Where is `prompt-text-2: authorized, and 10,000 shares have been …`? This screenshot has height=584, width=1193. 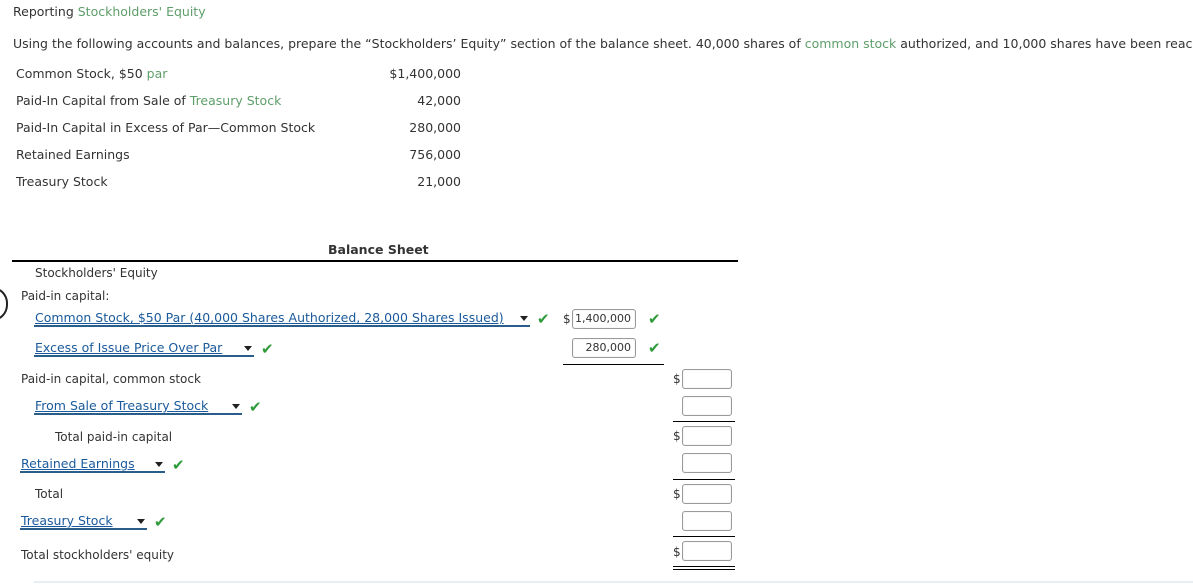
prompt-text-2: authorized, and 10,000 shares have been … is located at coordinates (1046, 43).